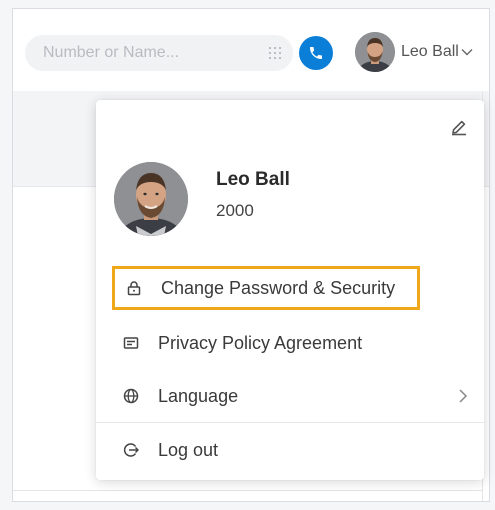 Image resolution: width=495 pixels, height=510 pixels. I want to click on menu-item-label: Language, so click(198, 395).